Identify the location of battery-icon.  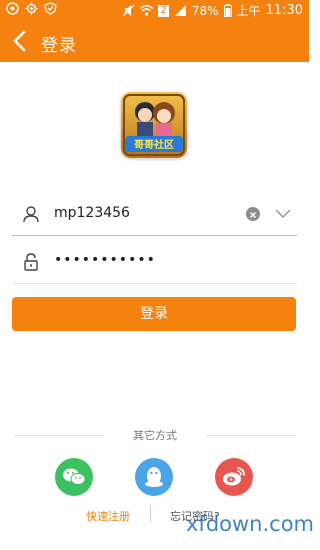
(227, 10).